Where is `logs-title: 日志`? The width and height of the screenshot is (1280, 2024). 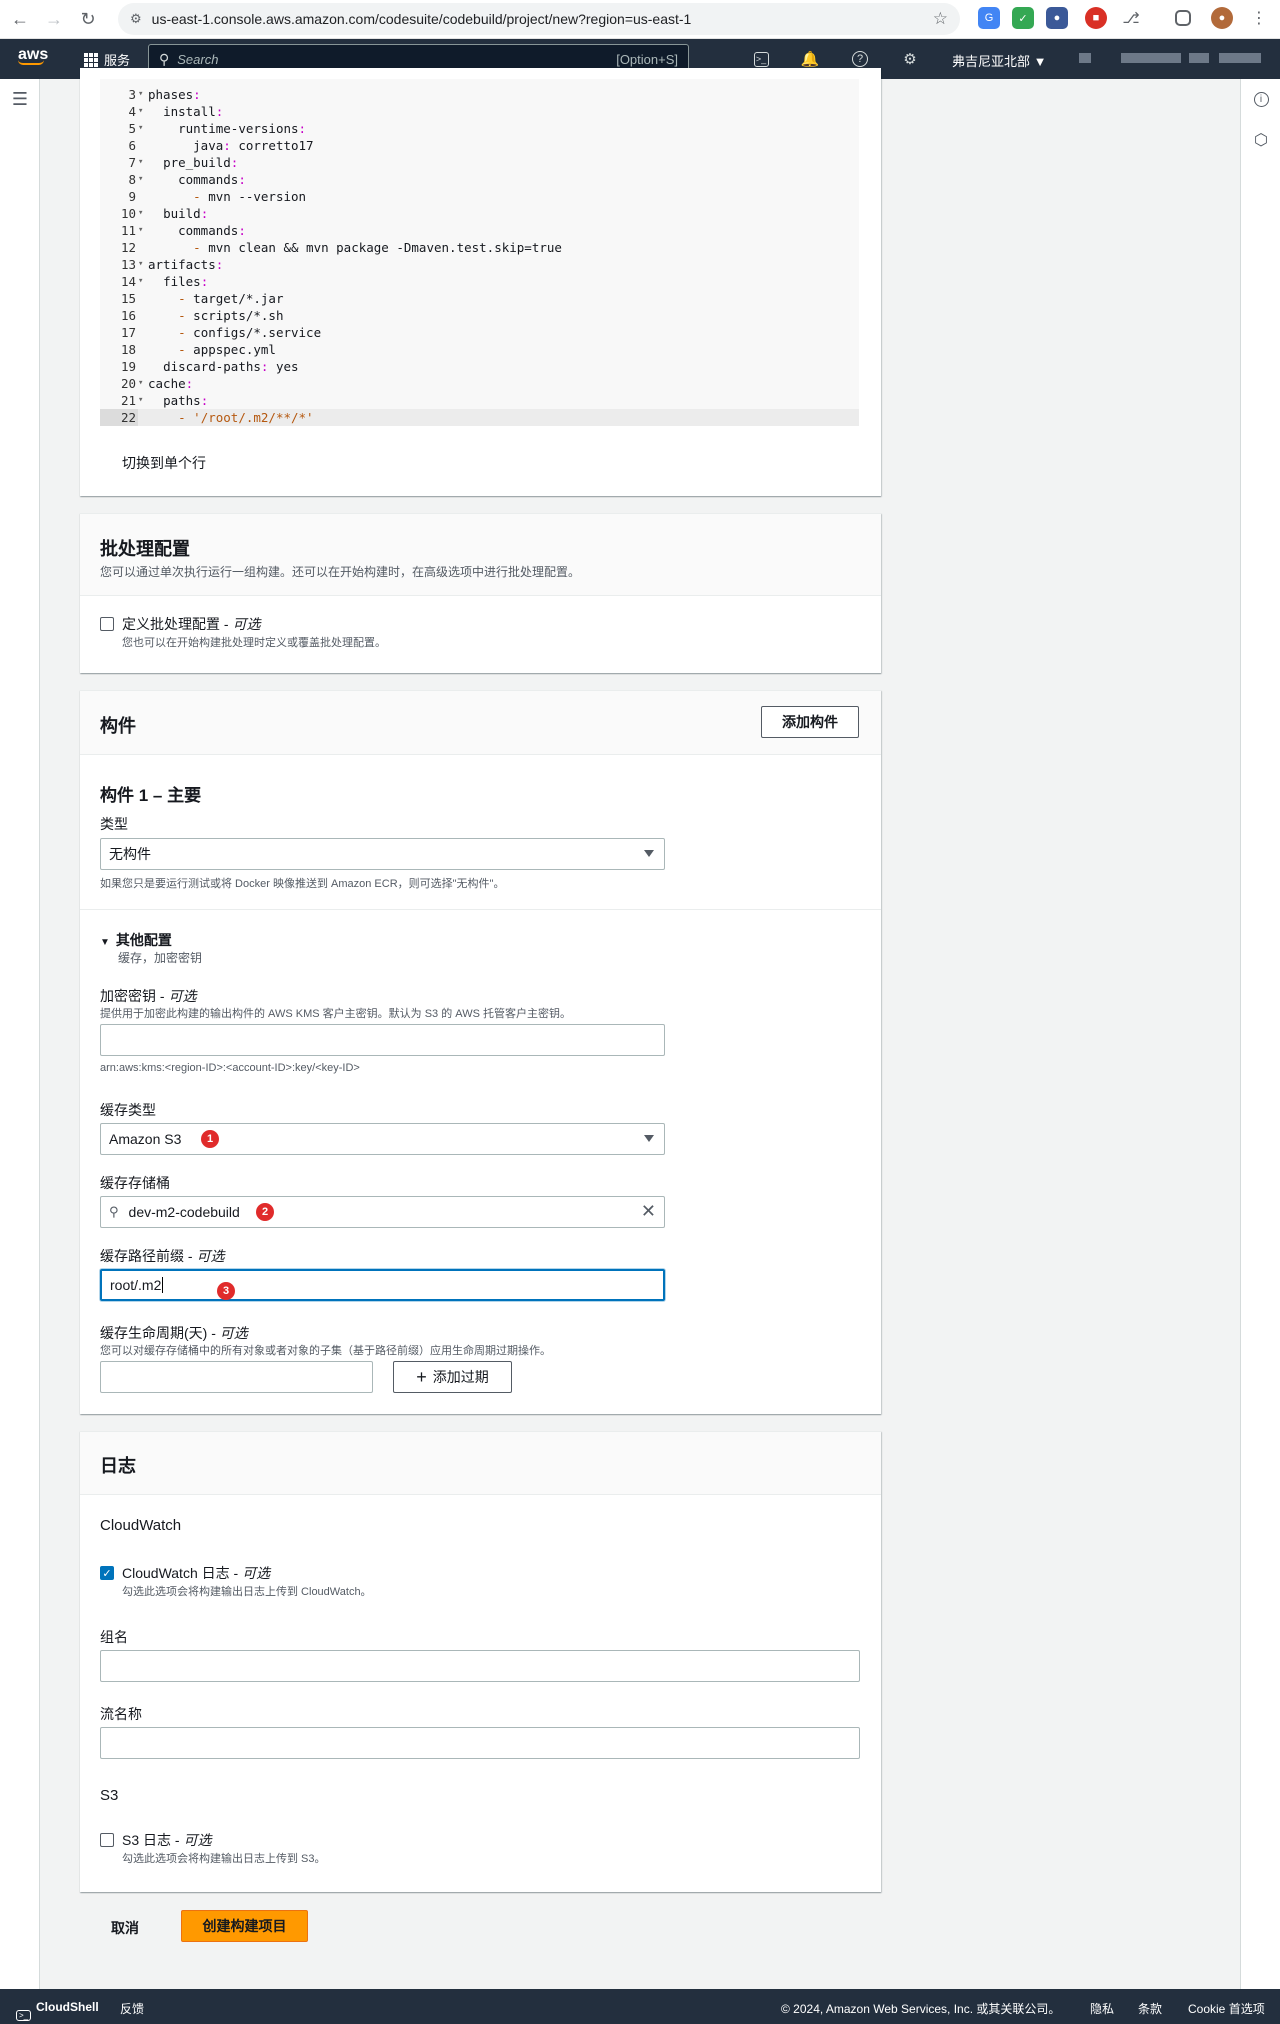 logs-title: 日志 is located at coordinates (118, 1466).